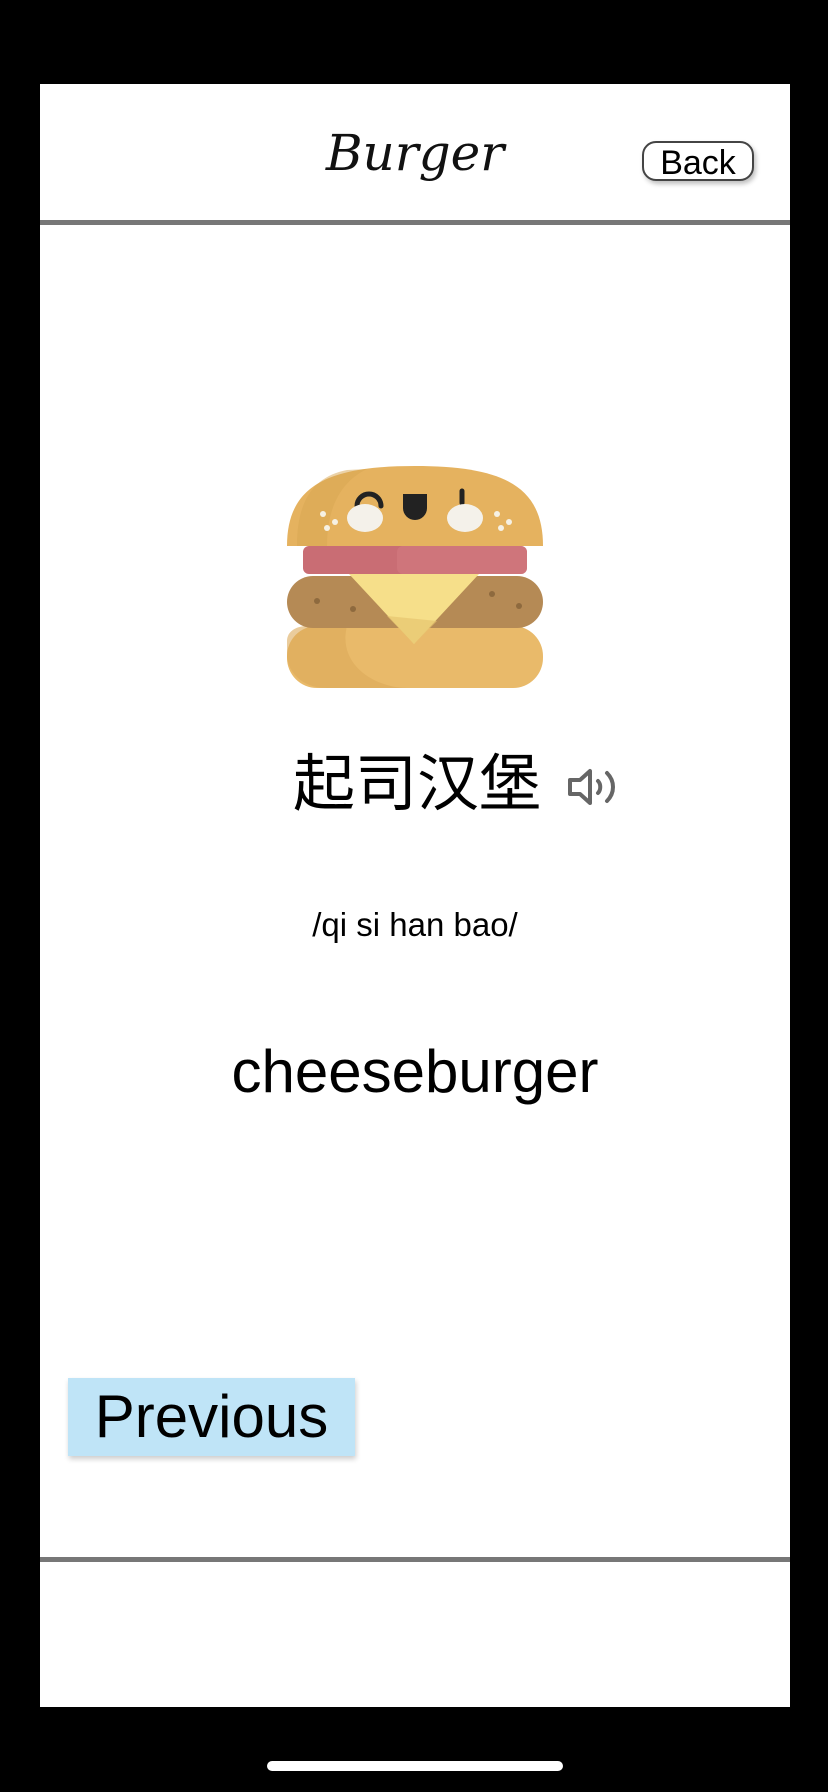  What do you see at coordinates (415, 154) in the screenshot?
I see `header-bar: Burger Back` at bounding box center [415, 154].